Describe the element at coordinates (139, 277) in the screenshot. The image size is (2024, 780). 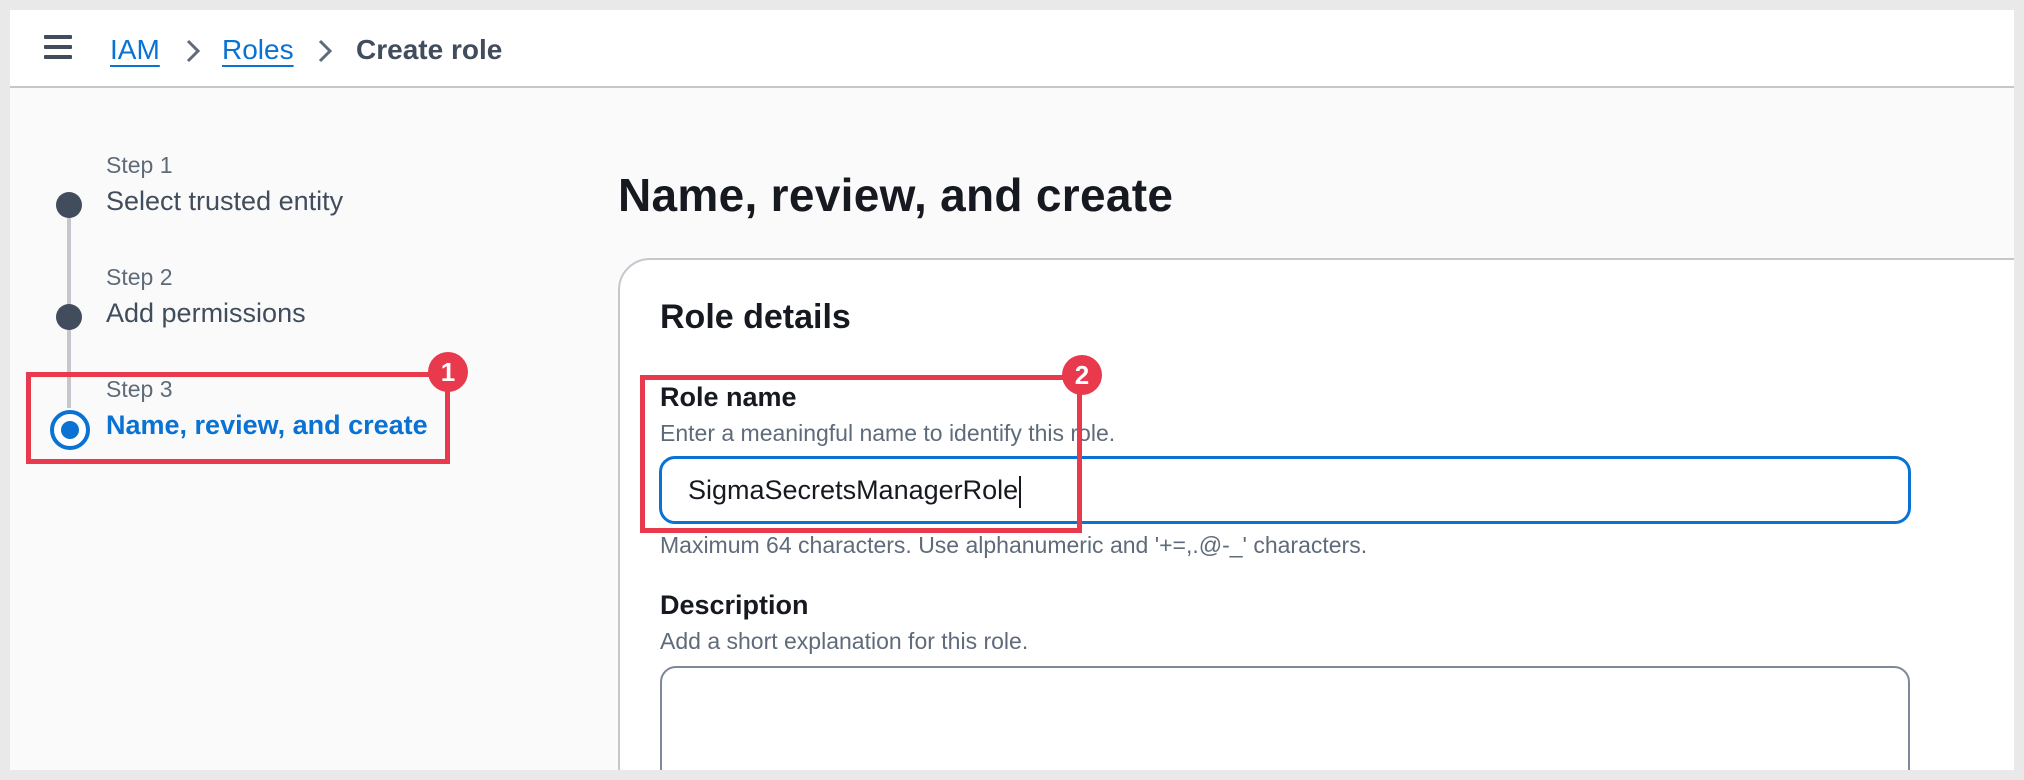
I see `step-2-label: Step 2` at that location.